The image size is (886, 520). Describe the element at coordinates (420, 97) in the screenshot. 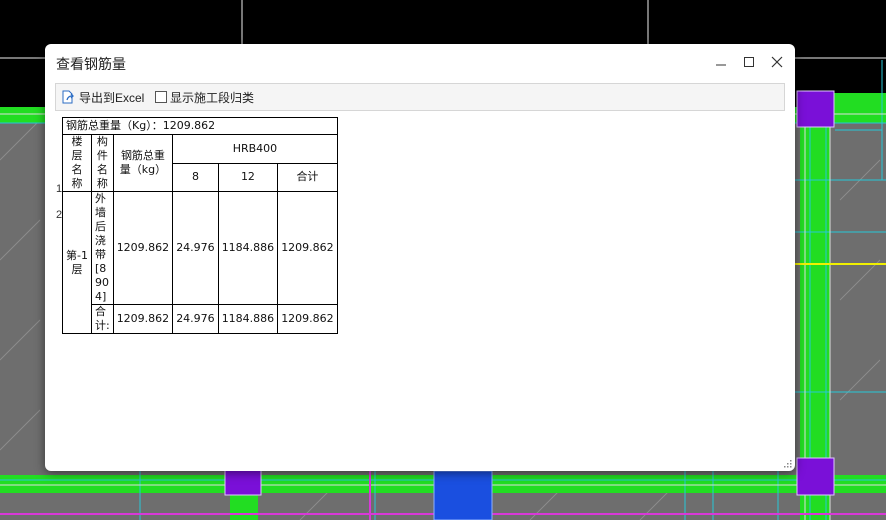

I see `toolbar: 导出到Excel 显示施工段归类` at that location.